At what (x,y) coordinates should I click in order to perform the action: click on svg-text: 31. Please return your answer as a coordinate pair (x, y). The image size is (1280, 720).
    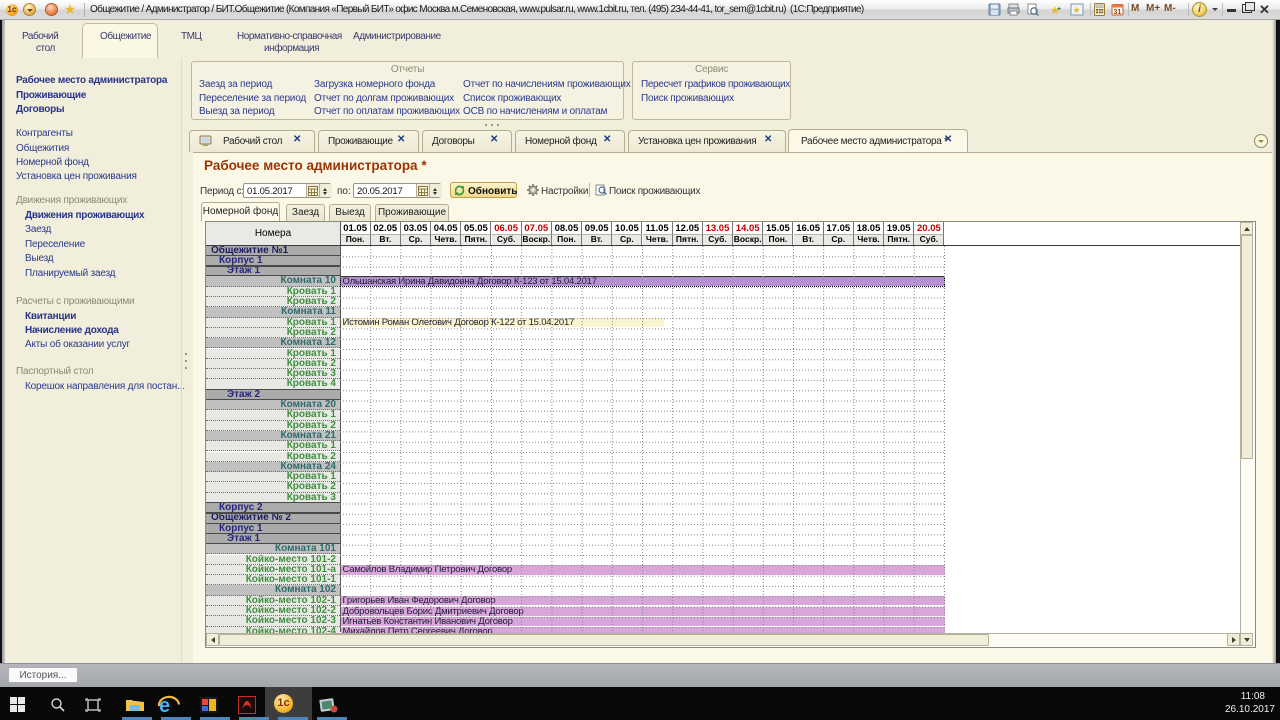
    Looking at the image, I should click on (1118, 12).